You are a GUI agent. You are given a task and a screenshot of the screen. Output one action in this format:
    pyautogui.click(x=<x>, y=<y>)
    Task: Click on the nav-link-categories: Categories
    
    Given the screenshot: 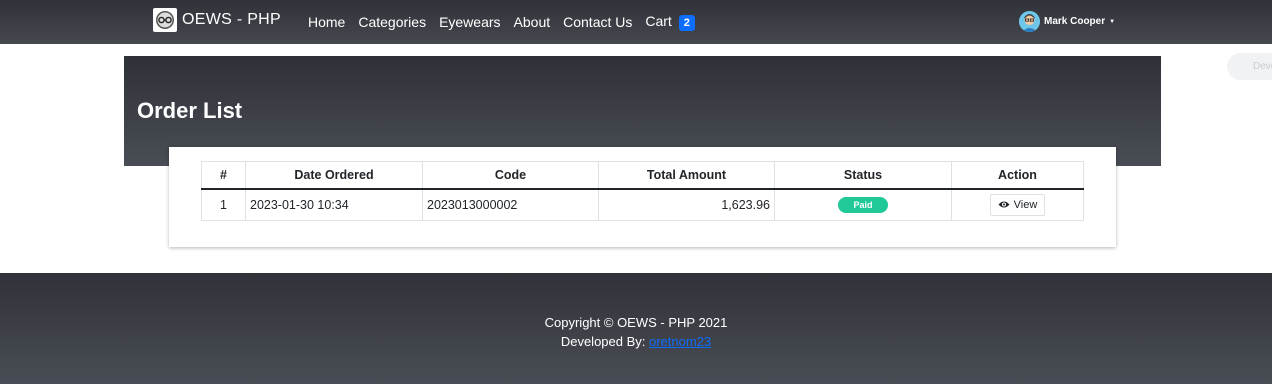 What is the action you would take?
    pyautogui.click(x=392, y=22)
    